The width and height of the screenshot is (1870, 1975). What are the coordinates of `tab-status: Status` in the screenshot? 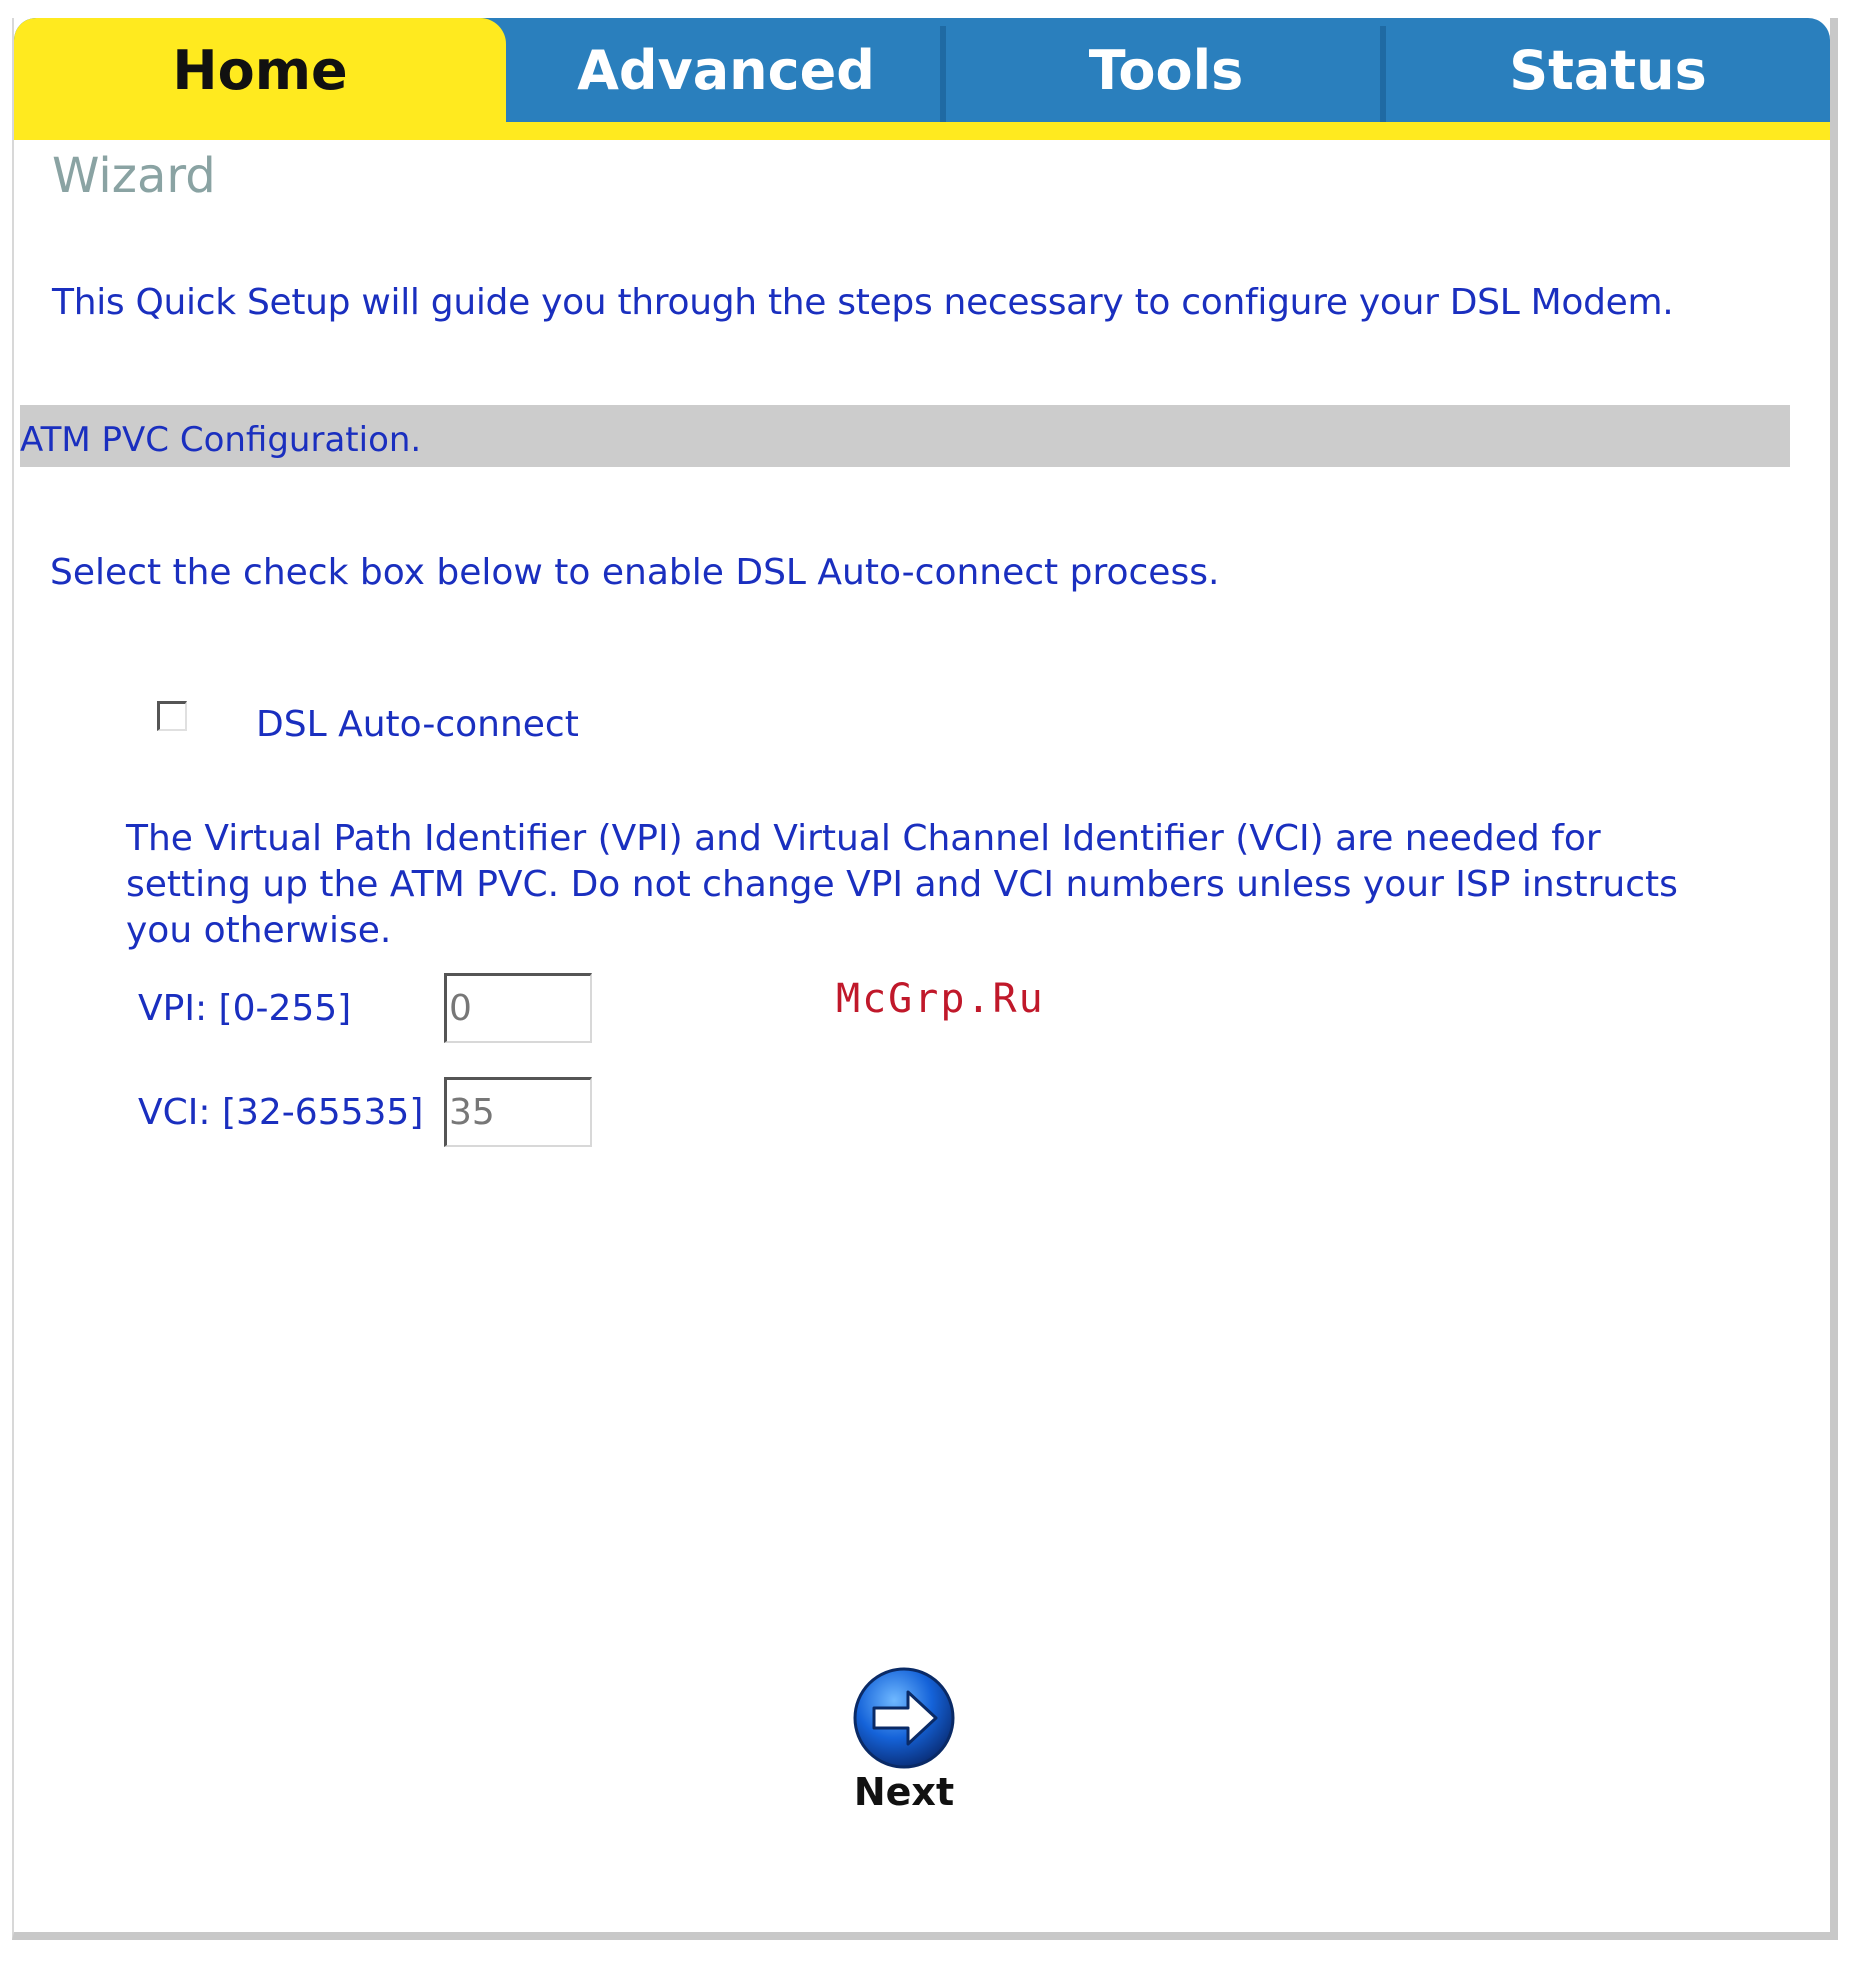 It's located at (1608, 70).